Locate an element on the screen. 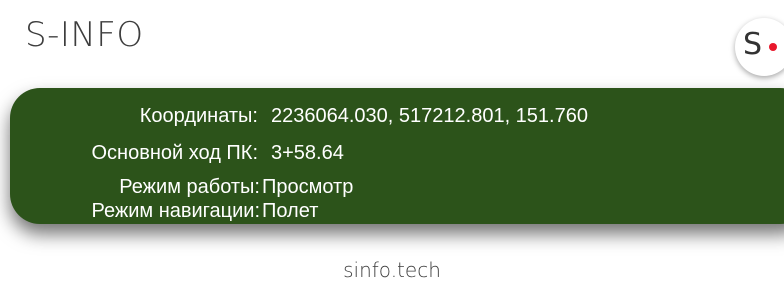 Image resolution: width=784 pixels, height=285 pixels. navigation-mode-label: Режим навигации: is located at coordinates (175, 211).